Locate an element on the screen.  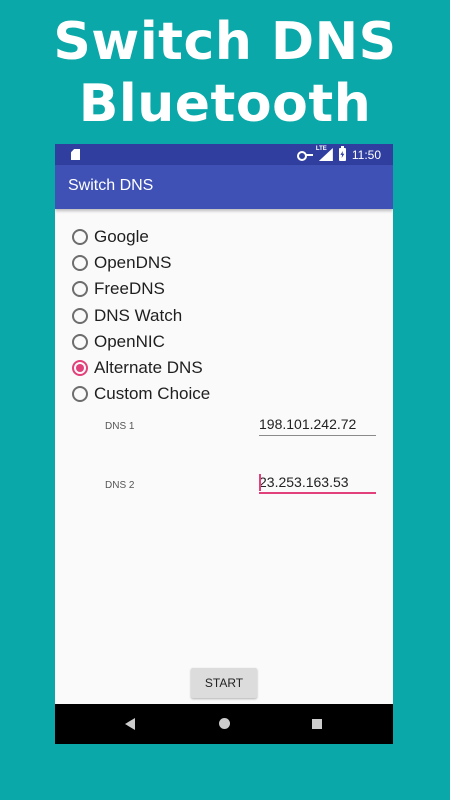
promo-title-line2: Bluetooth is located at coordinates (225, 104).